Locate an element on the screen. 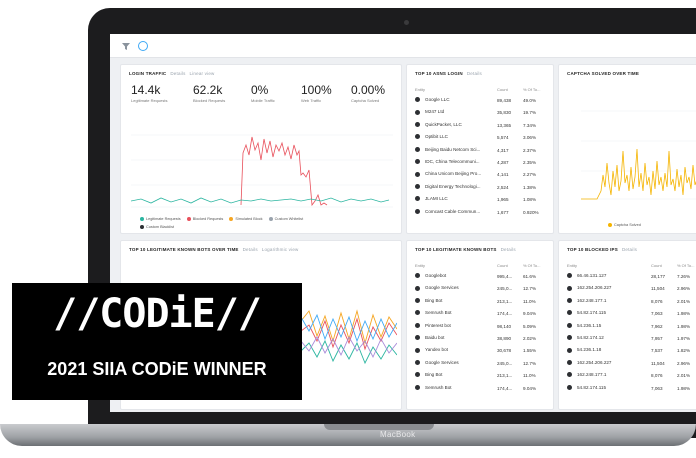  entity-count: 7,962 is located at coordinates (657, 326).